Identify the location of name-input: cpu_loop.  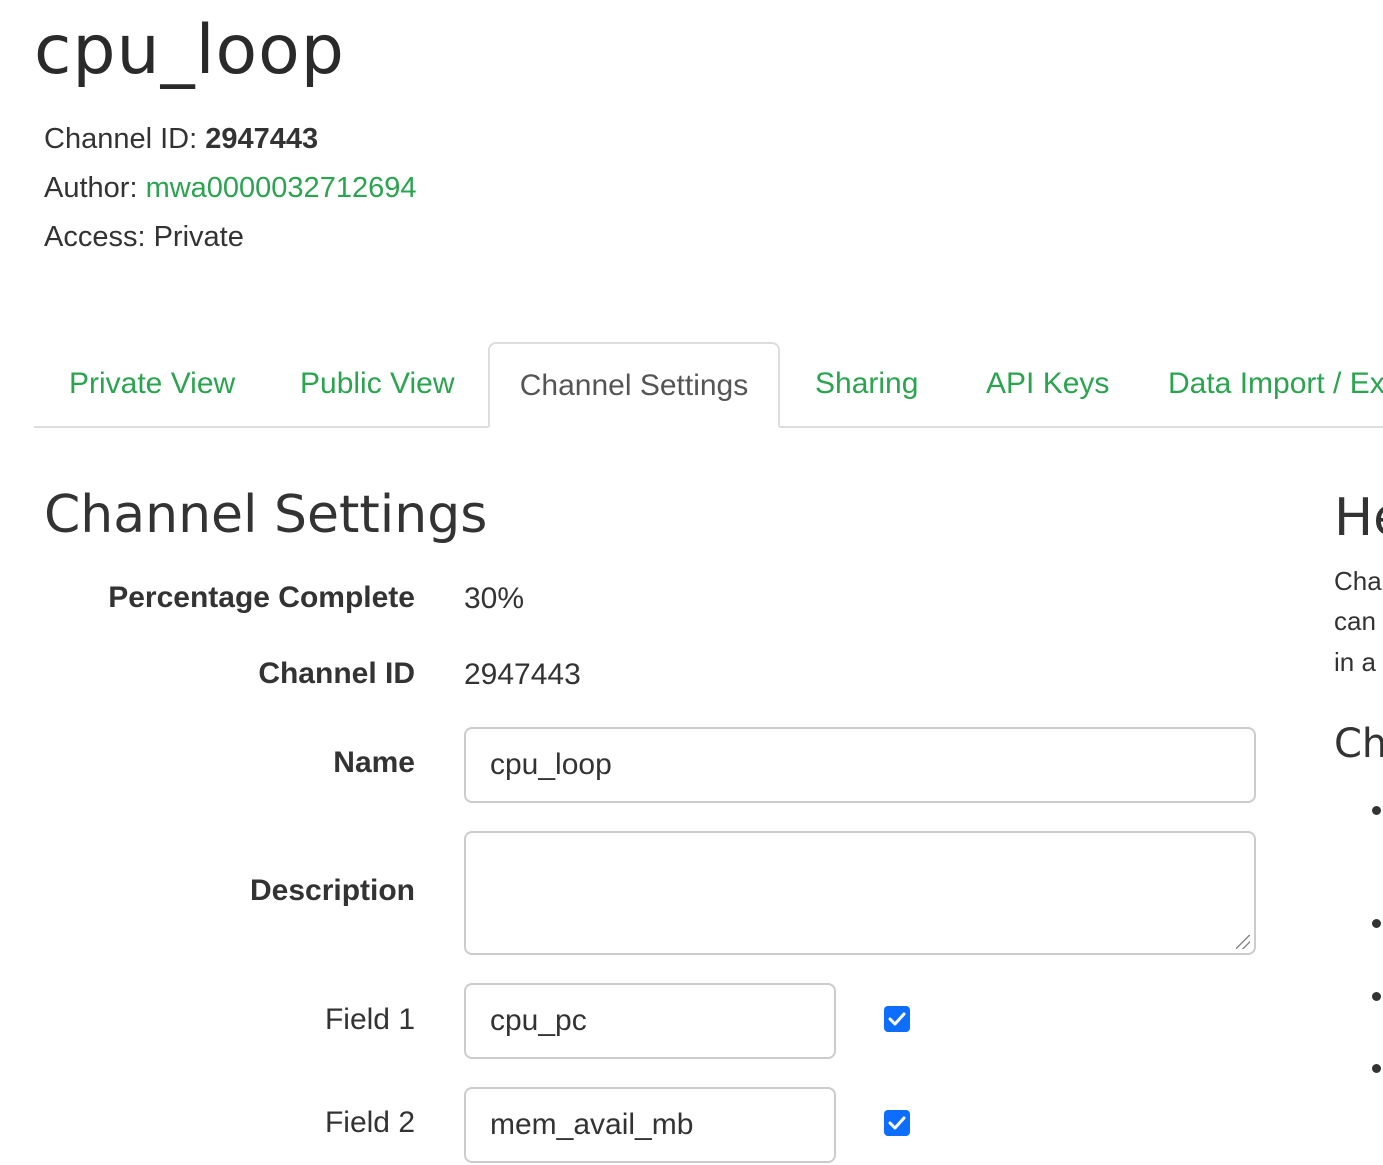
(860, 765).